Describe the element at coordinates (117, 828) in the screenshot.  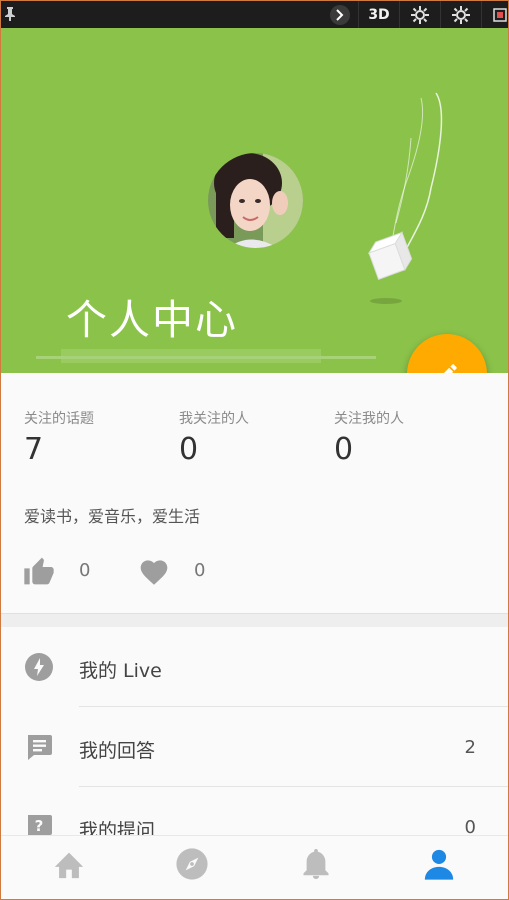
I see `menu-item-label: 我的提问` at that location.